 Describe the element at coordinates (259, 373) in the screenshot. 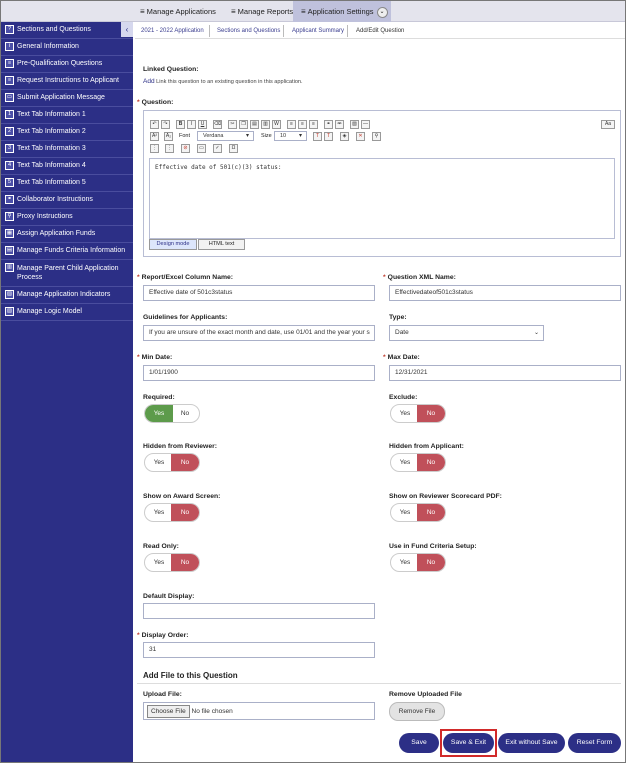

I see `min-date-input: 1/01/1900` at that location.